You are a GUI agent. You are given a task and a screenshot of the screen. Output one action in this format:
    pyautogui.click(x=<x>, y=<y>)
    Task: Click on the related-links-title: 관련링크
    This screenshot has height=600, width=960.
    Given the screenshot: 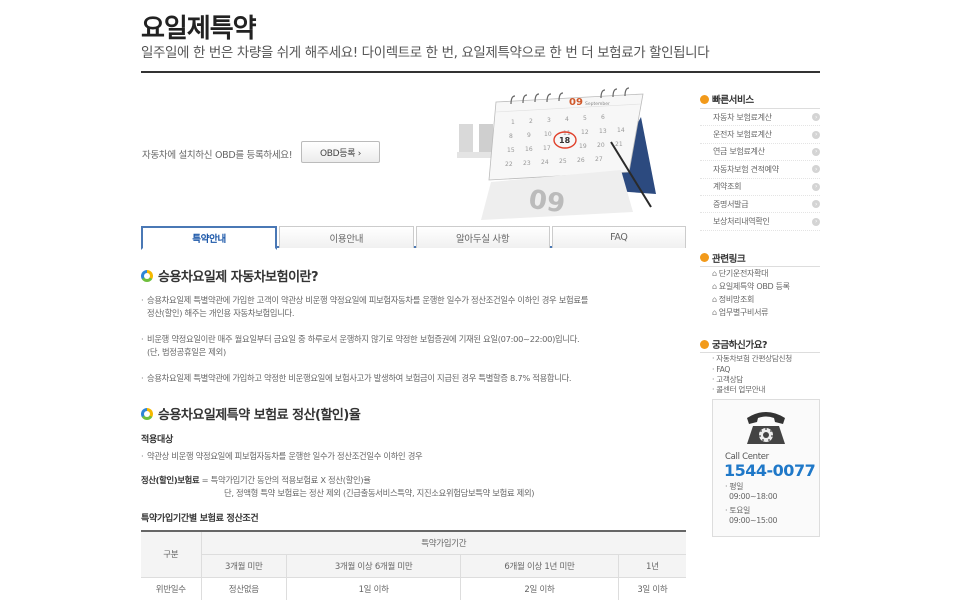 What is the action you would take?
    pyautogui.click(x=729, y=259)
    